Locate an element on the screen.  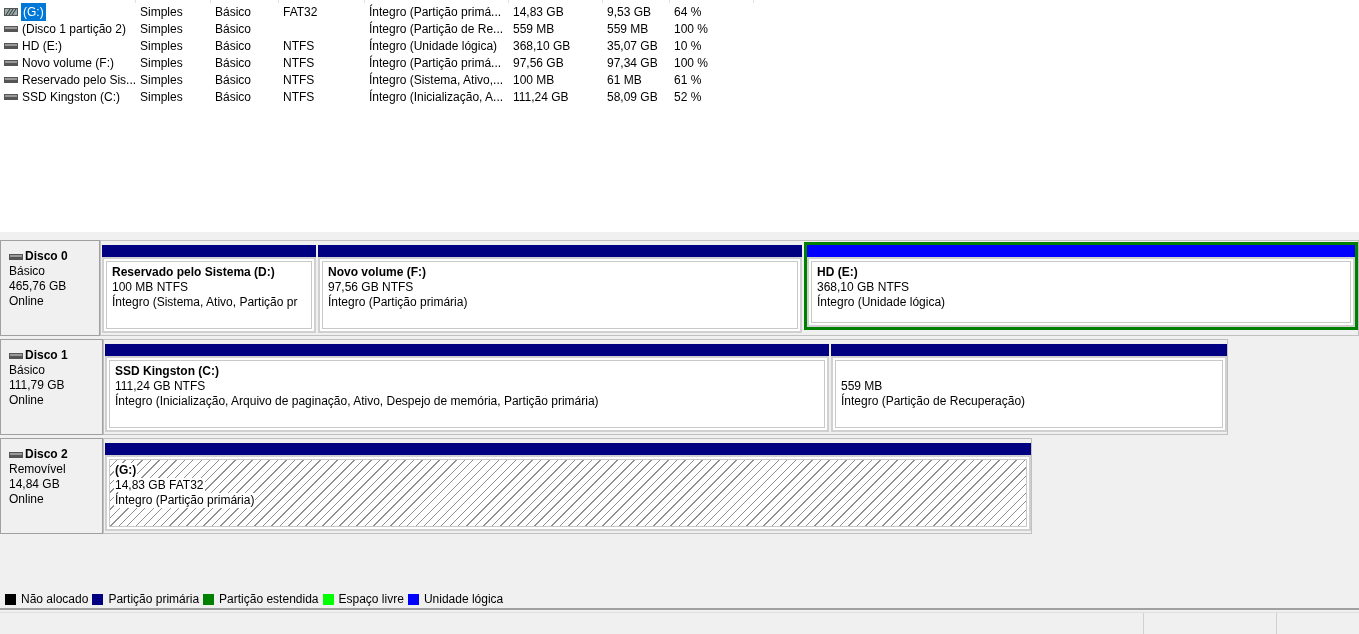
legend-label: Partição primária is located at coordinates (154, 599).